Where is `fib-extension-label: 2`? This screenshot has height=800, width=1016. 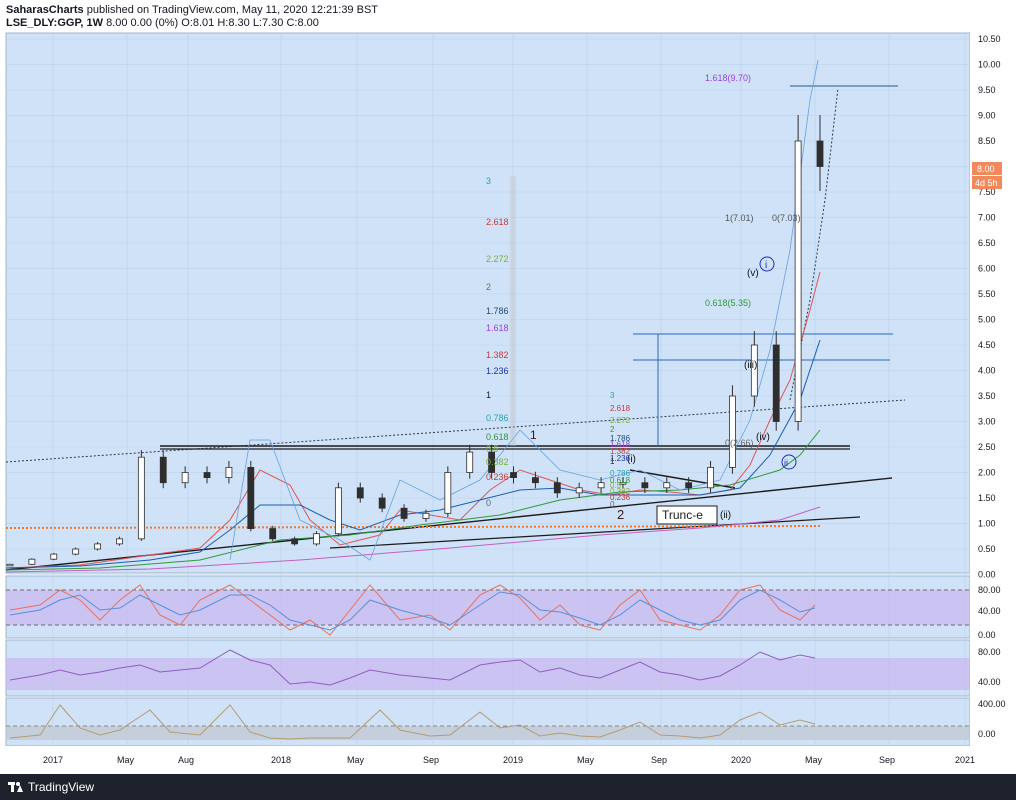
fib-extension-label: 2 is located at coordinates (488, 287).